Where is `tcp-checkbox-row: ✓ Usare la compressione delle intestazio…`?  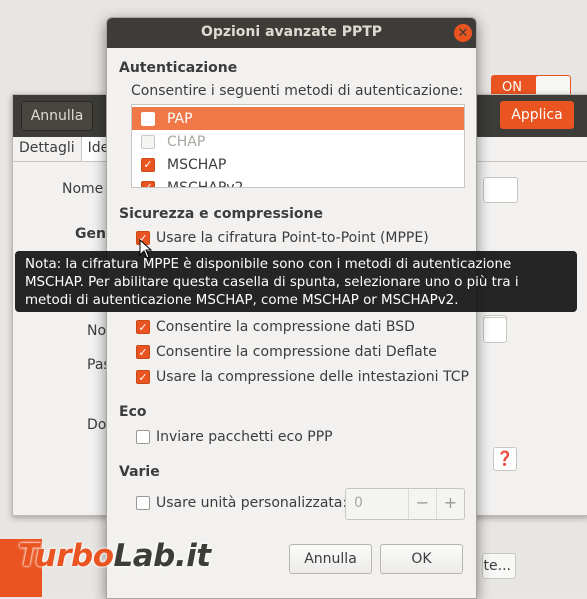 tcp-checkbox-row: ✓ Usare la compressione delle intestazio… is located at coordinates (302, 377).